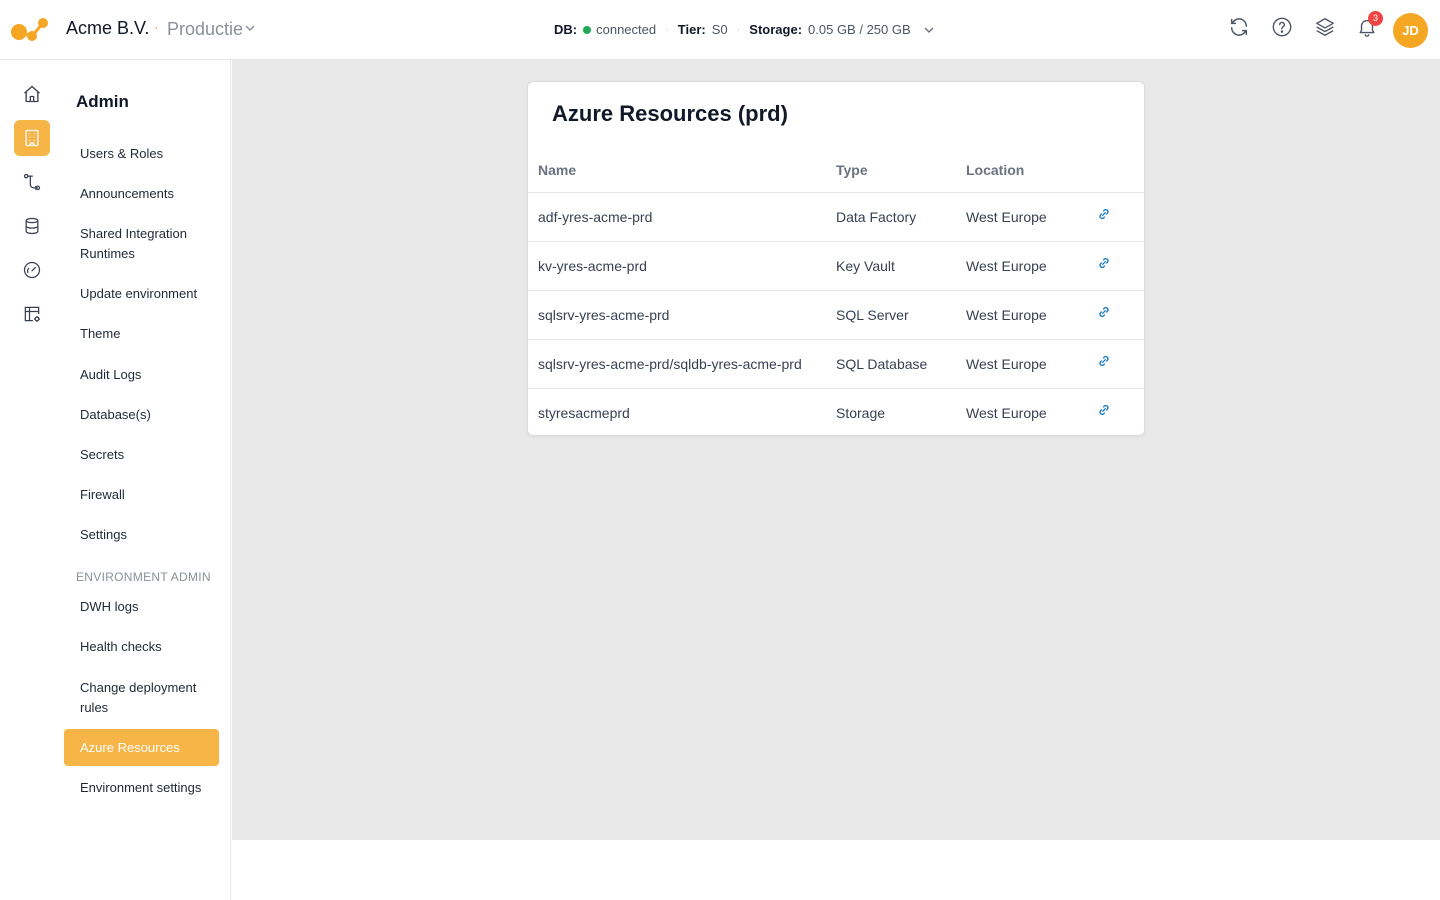  I want to click on resource-type: Data Factory, so click(876, 217).